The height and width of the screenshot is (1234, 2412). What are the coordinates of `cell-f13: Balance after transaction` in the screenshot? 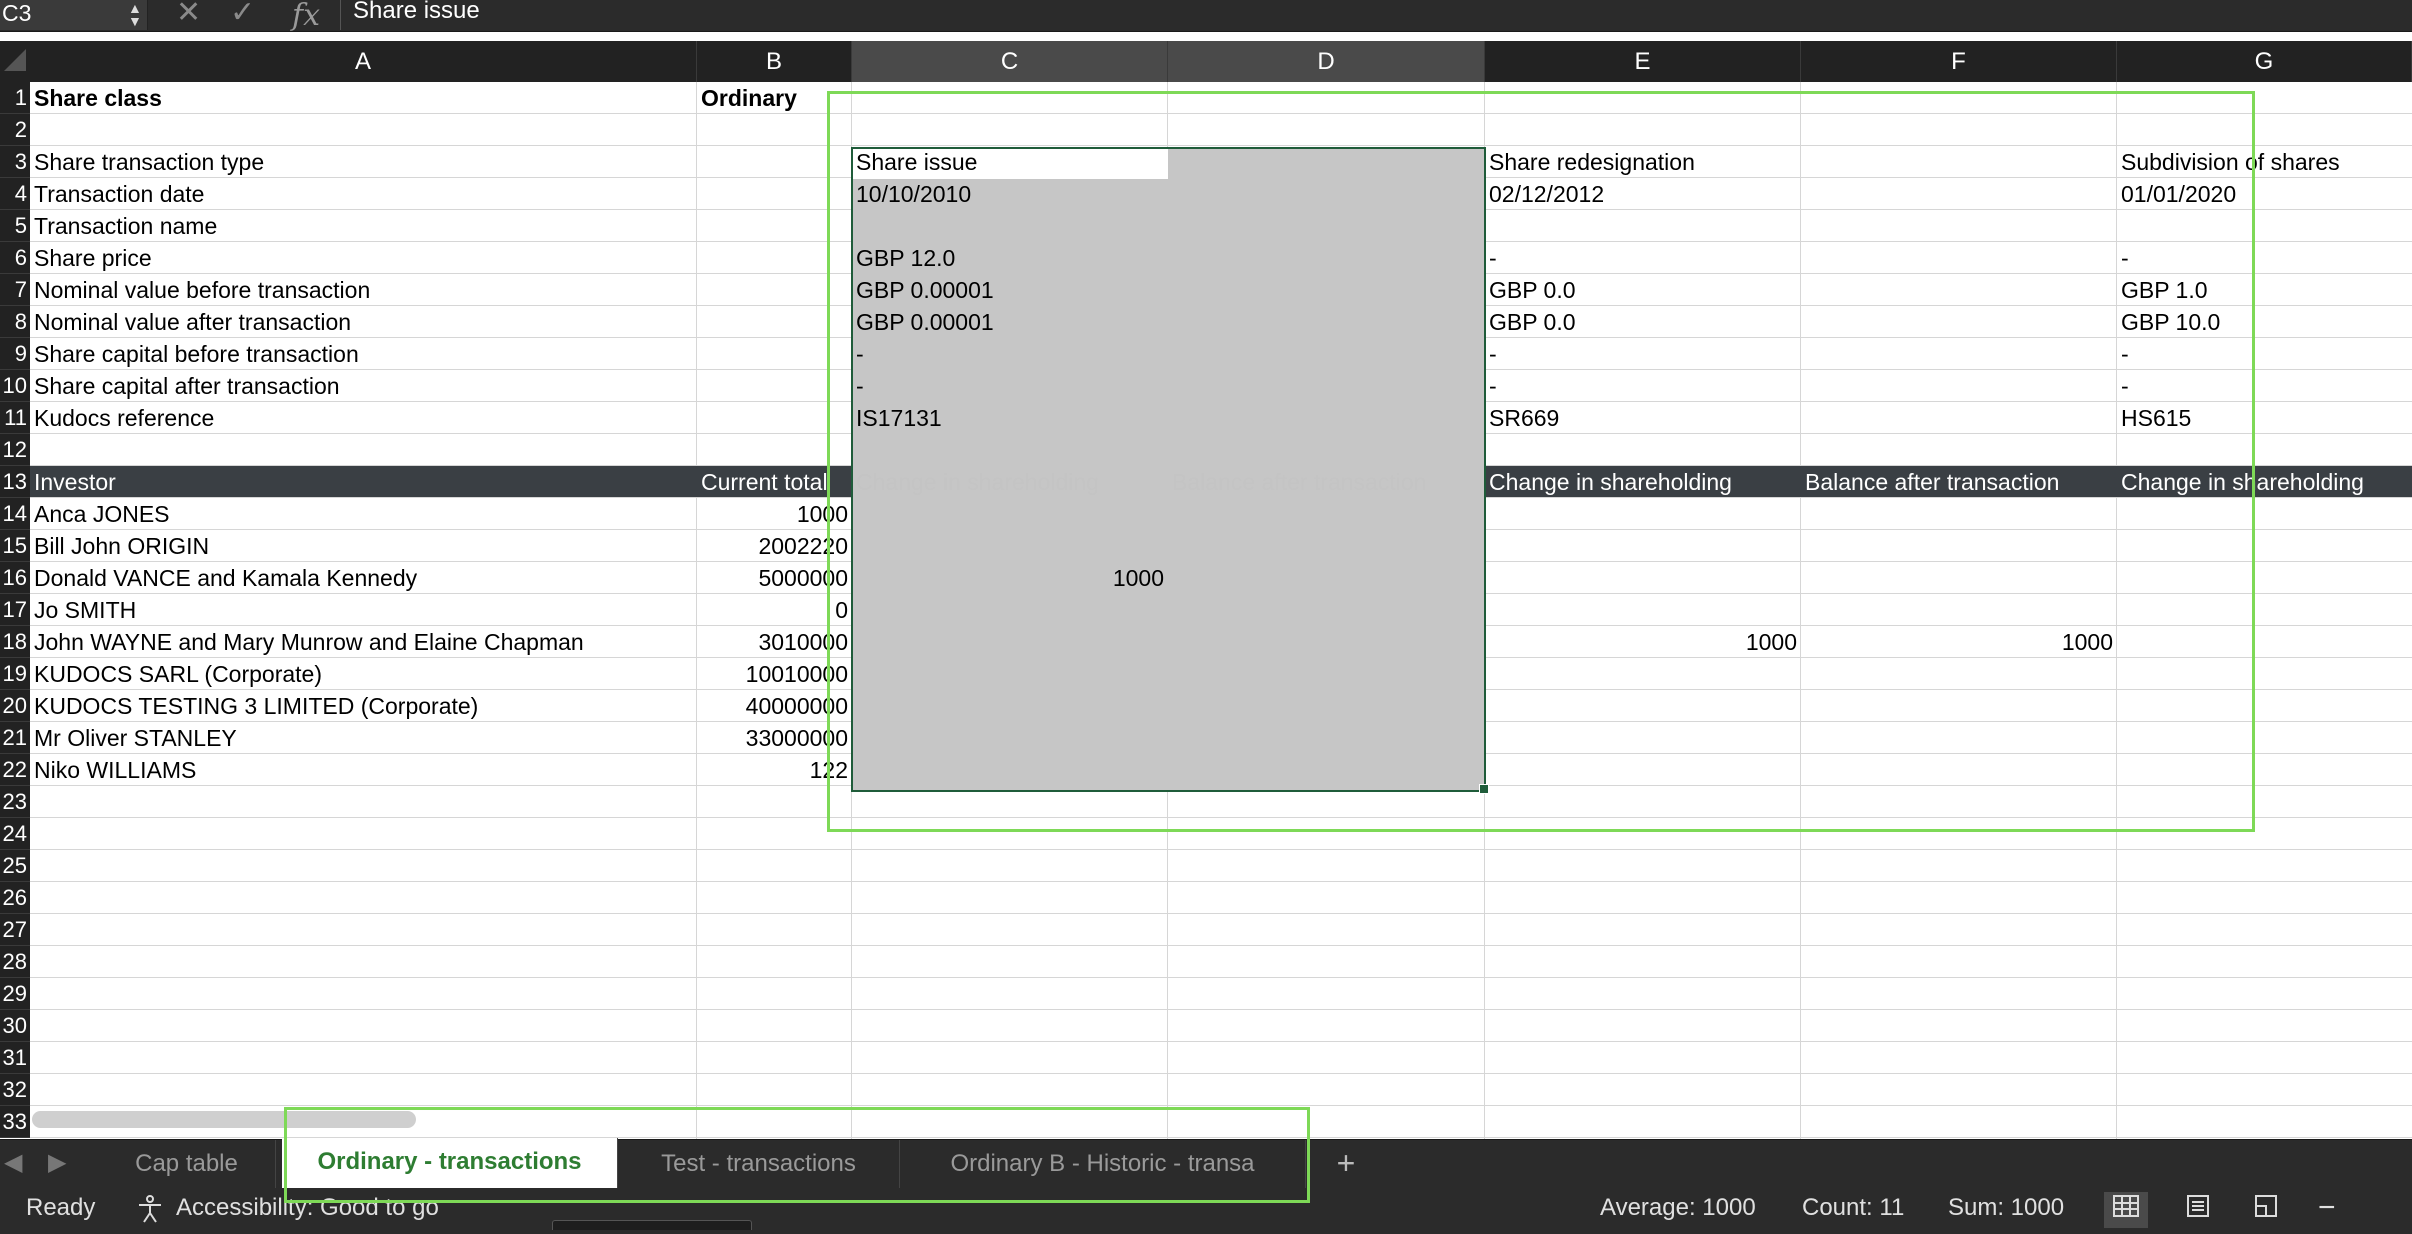 It's located at (1930, 482).